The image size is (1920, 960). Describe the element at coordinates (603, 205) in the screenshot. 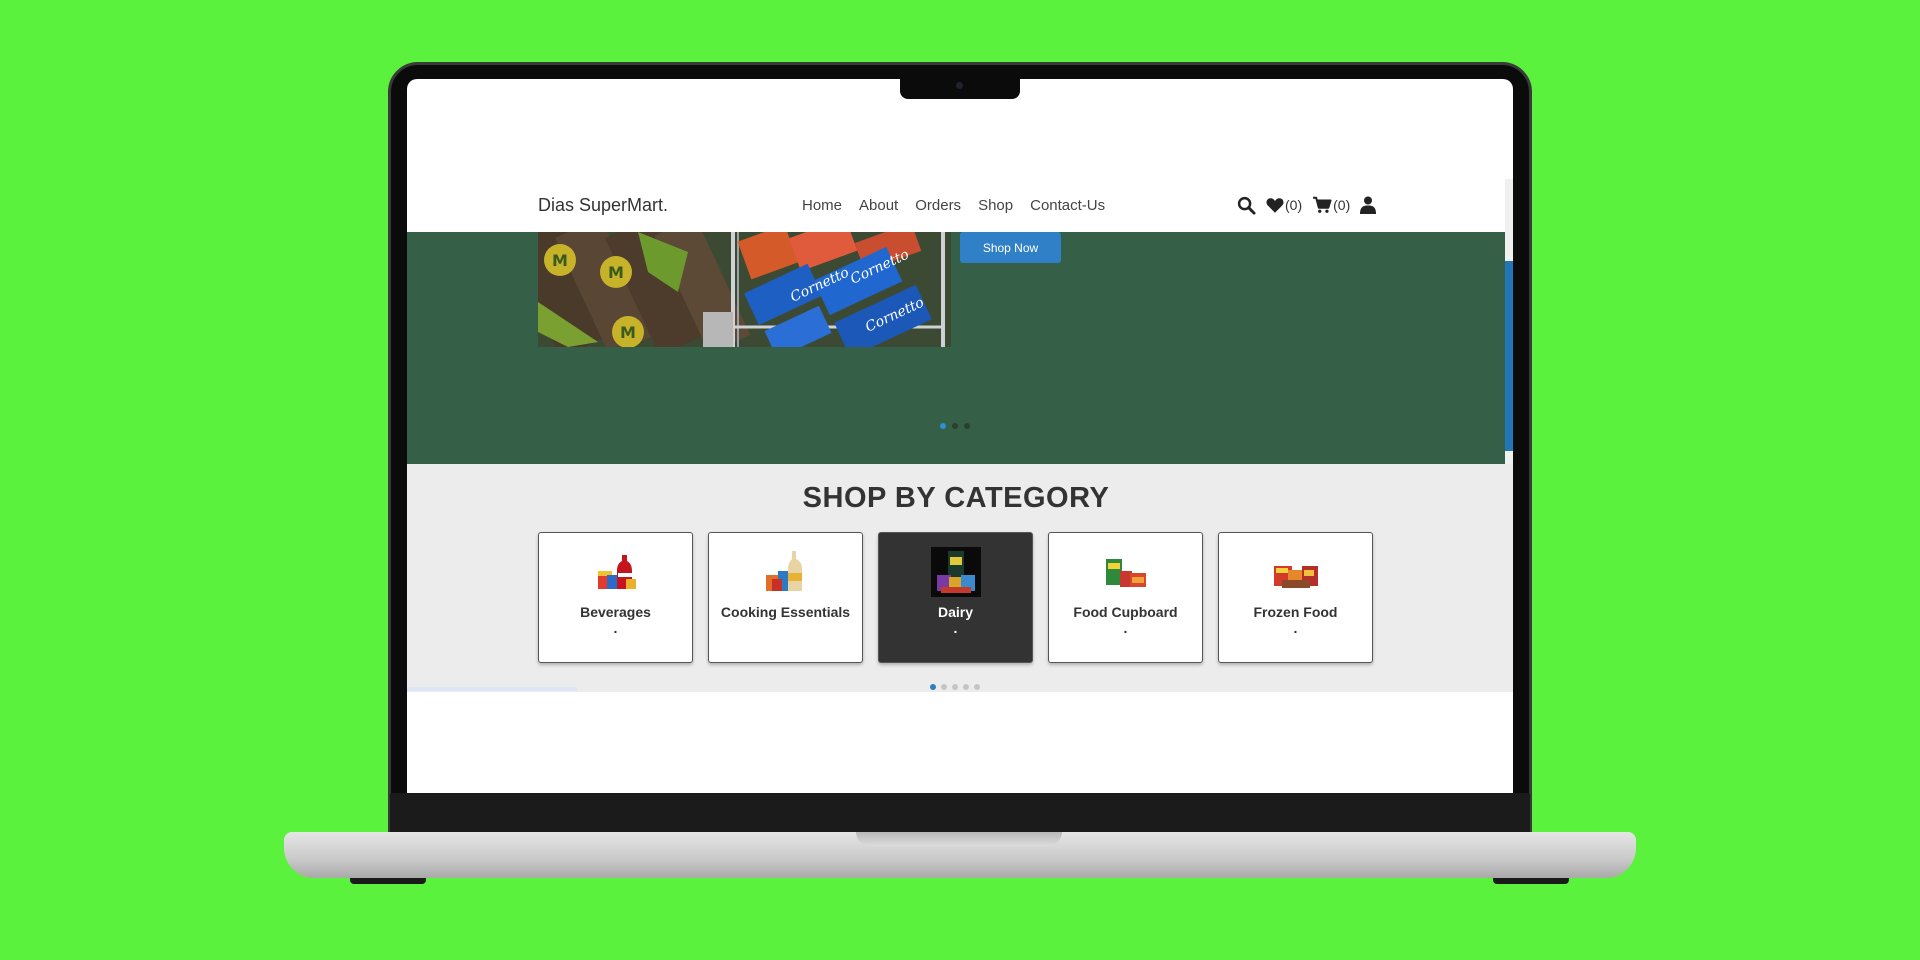

I see `brand-logo: Dias SuperMart.` at that location.